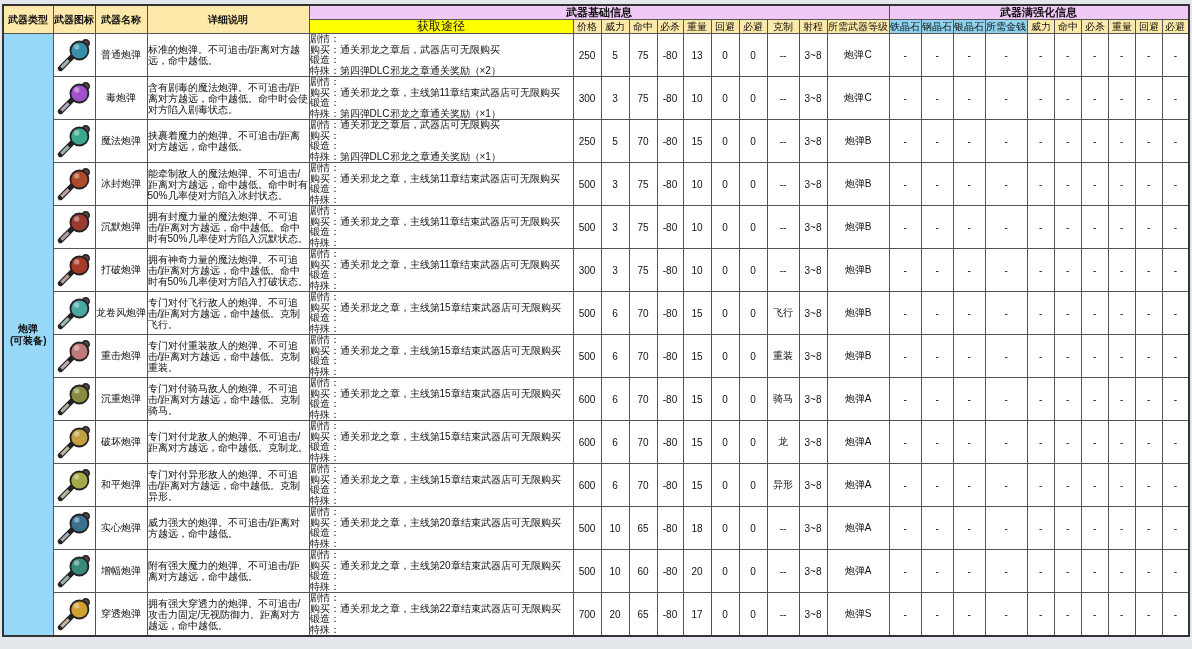 The height and width of the screenshot is (649, 1192). Describe the element at coordinates (121, 356) in the screenshot. I see `table-cell: 重击炮弹` at that location.